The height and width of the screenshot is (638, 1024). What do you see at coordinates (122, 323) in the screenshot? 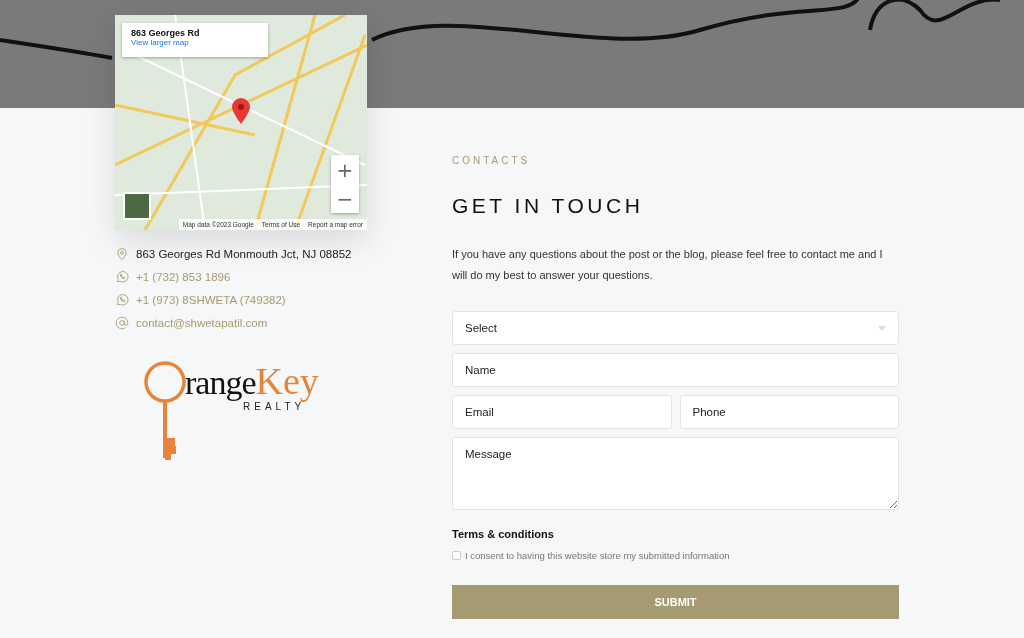
I see `at-sign-icon` at bounding box center [122, 323].